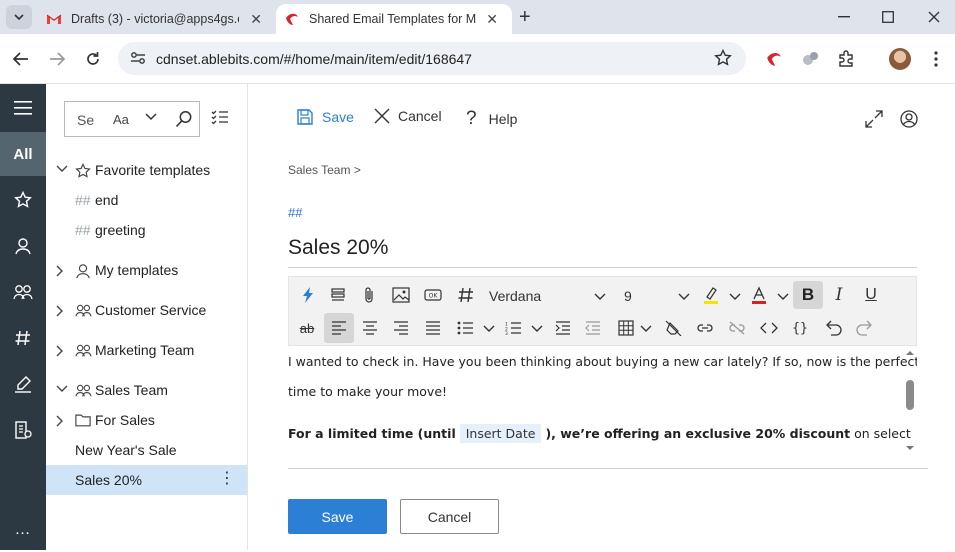 The height and width of the screenshot is (552, 955). What do you see at coordinates (57, 59) in the screenshot?
I see `forward-icon` at bounding box center [57, 59].